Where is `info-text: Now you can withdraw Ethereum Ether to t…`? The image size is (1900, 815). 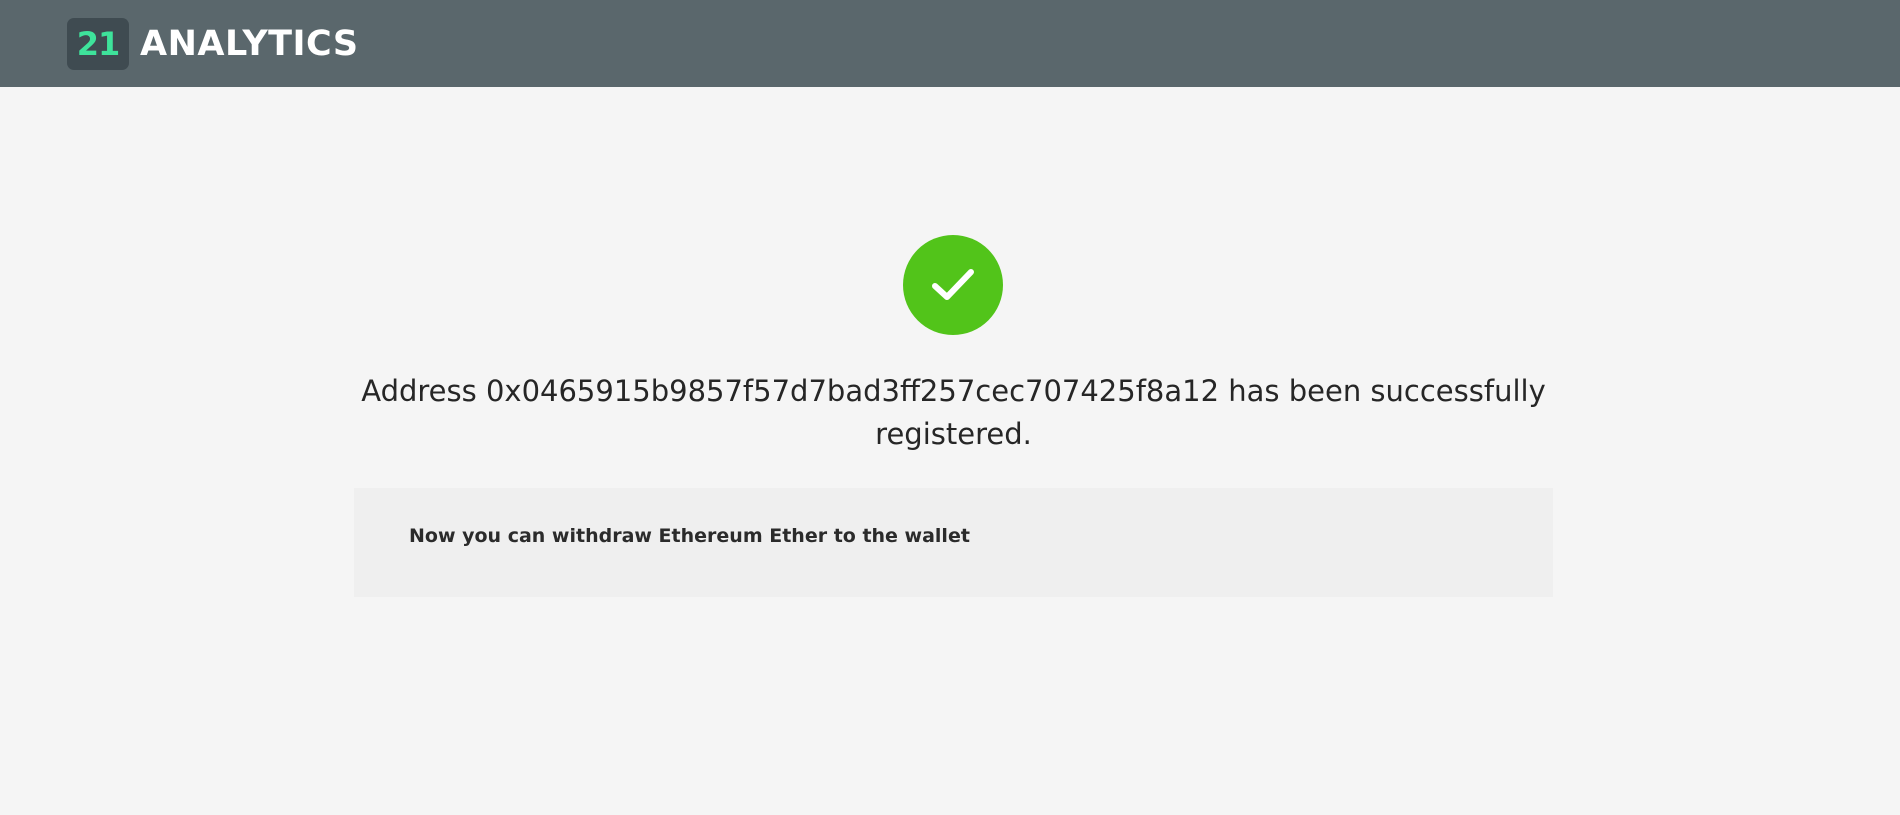 info-text: Now you can withdraw Ethereum Ether to t… is located at coordinates (689, 536).